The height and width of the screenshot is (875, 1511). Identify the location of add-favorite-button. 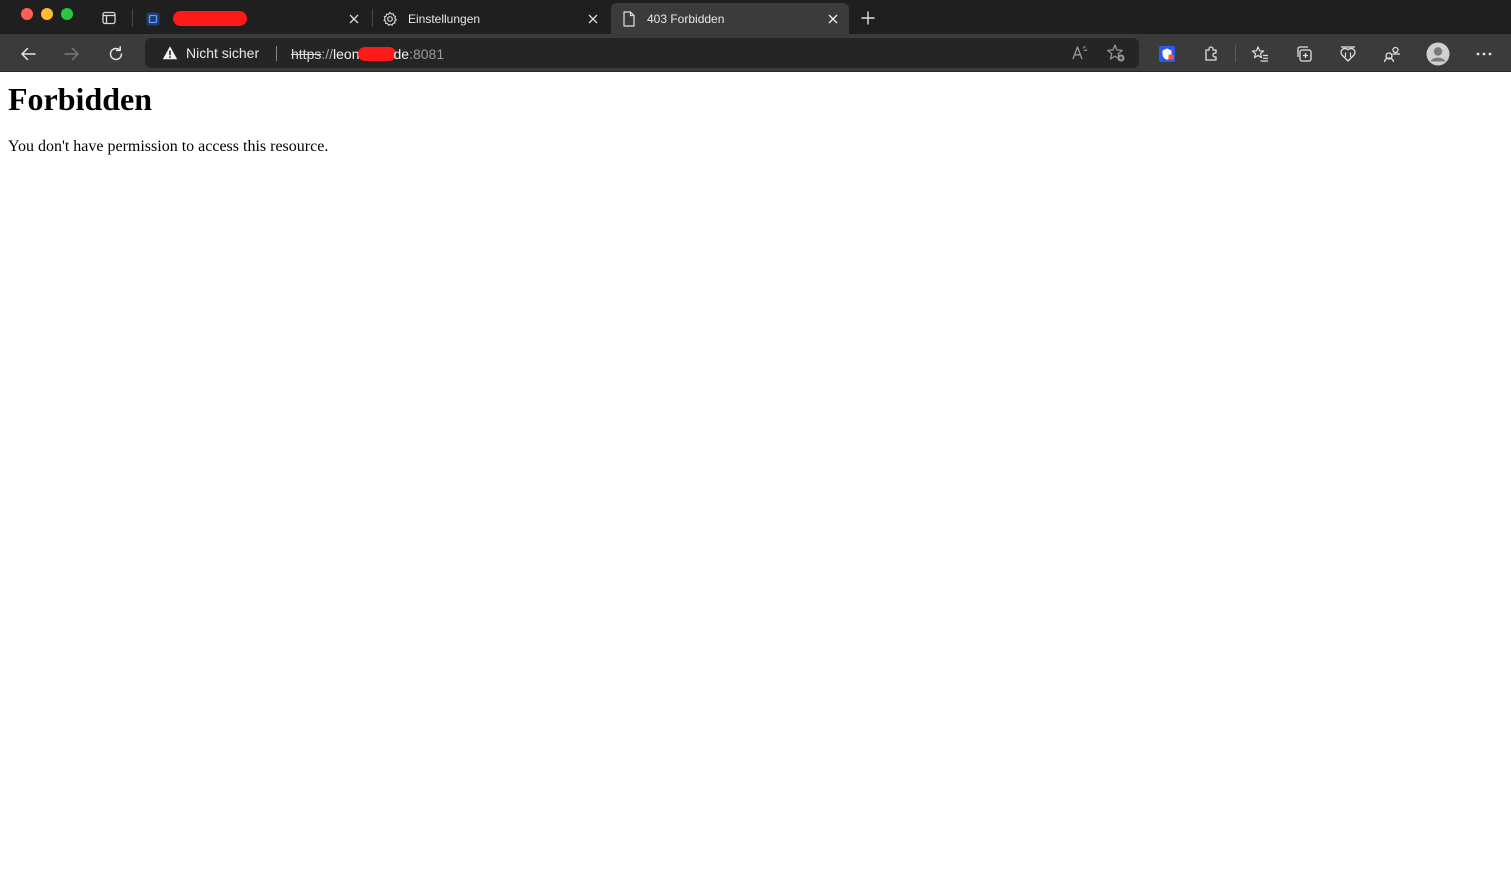
(1116, 53).